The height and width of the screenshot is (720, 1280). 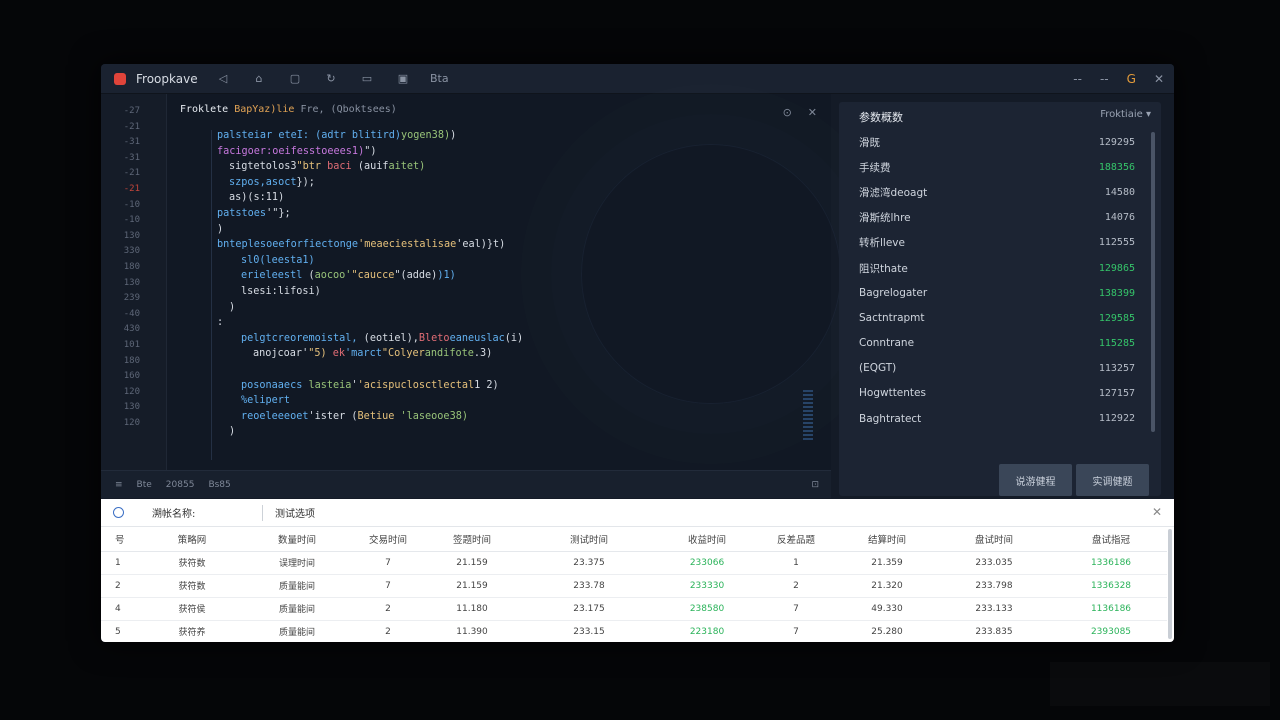 I want to click on code-token: eaneuslac, so click(x=477, y=338).